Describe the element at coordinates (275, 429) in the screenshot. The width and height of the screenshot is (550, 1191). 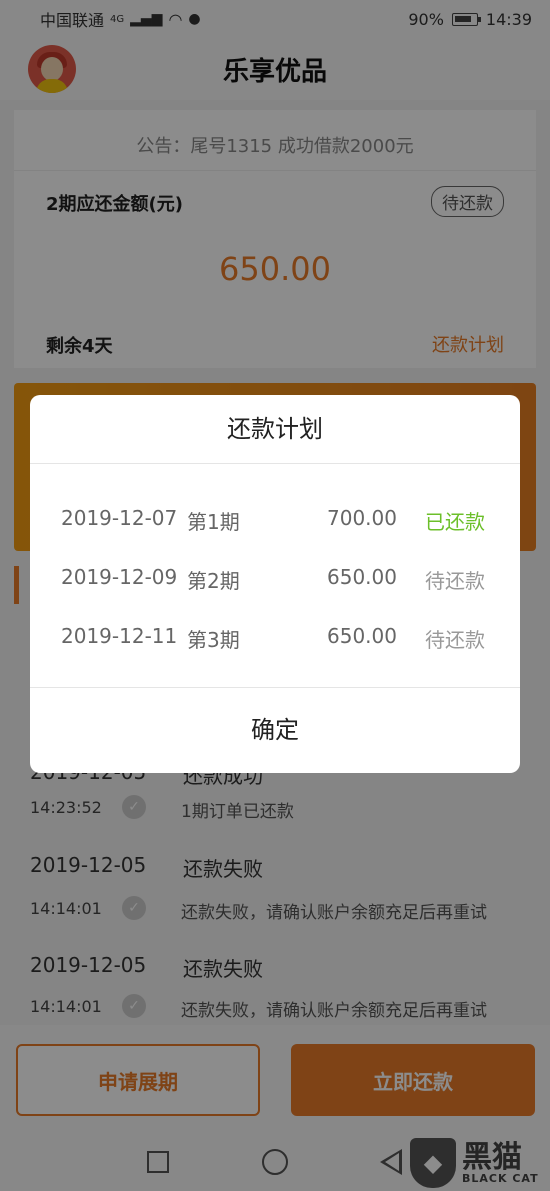
I see `dialog-title: 还款计划` at that location.